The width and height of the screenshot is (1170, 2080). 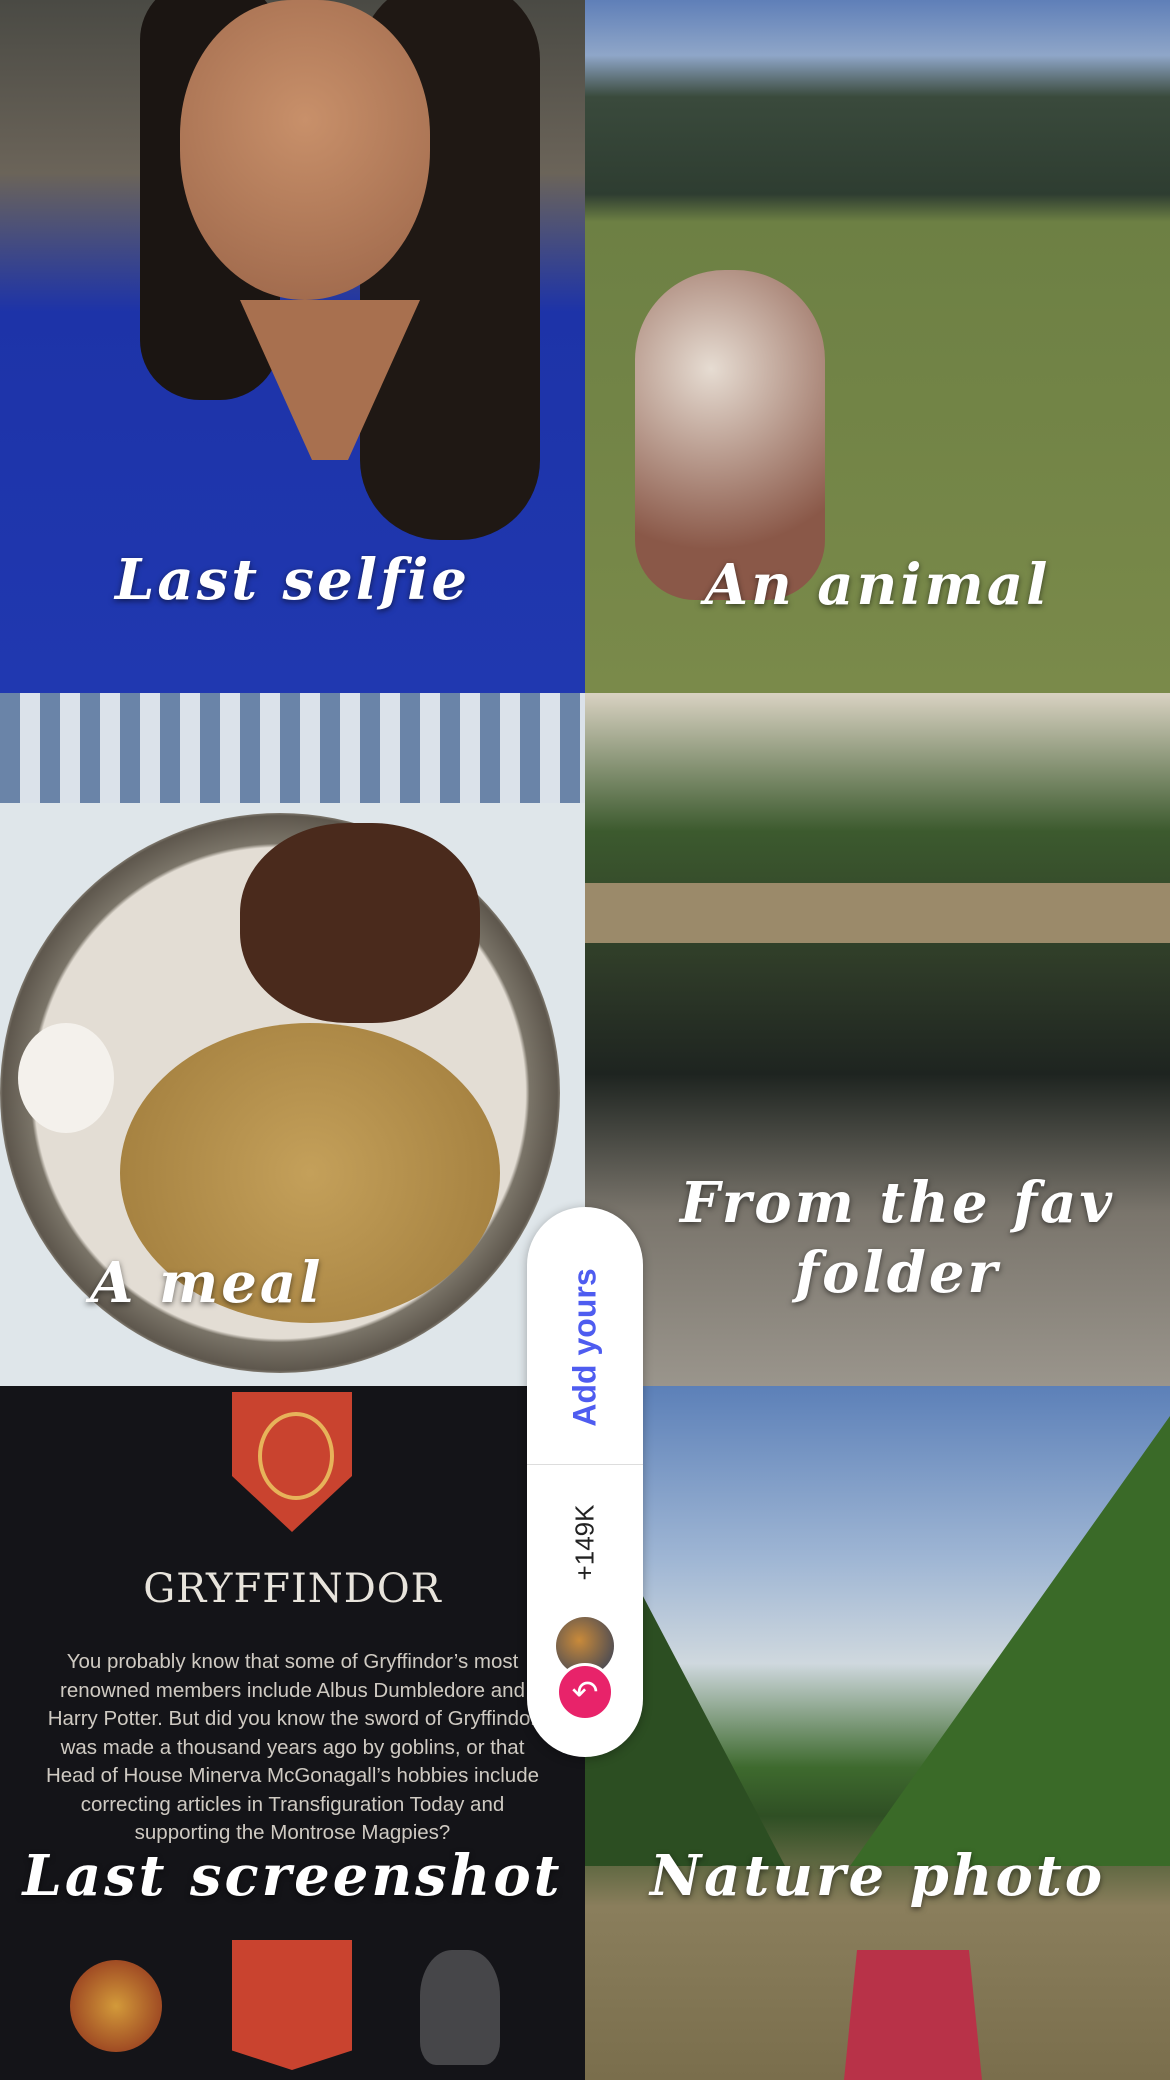 What do you see at coordinates (292, 580) in the screenshot?
I see `tile-caption: Last selfie` at bounding box center [292, 580].